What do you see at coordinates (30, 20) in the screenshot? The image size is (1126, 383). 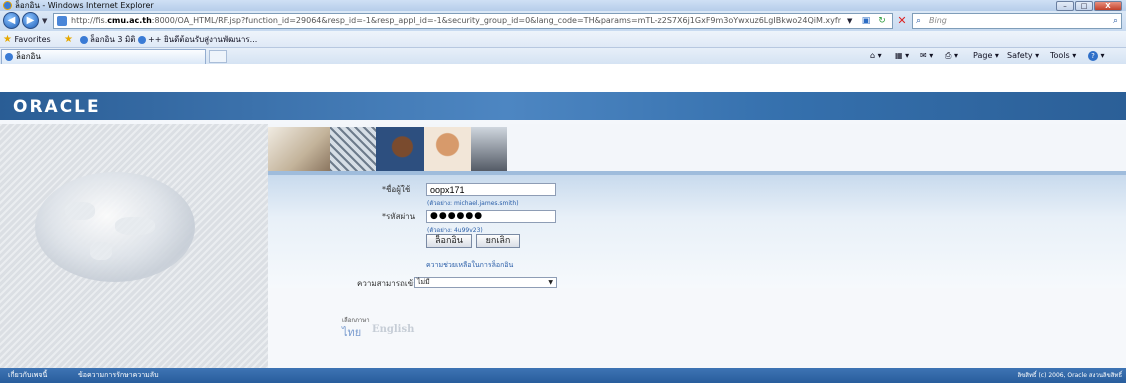 I see `forward-button: ▶` at bounding box center [30, 20].